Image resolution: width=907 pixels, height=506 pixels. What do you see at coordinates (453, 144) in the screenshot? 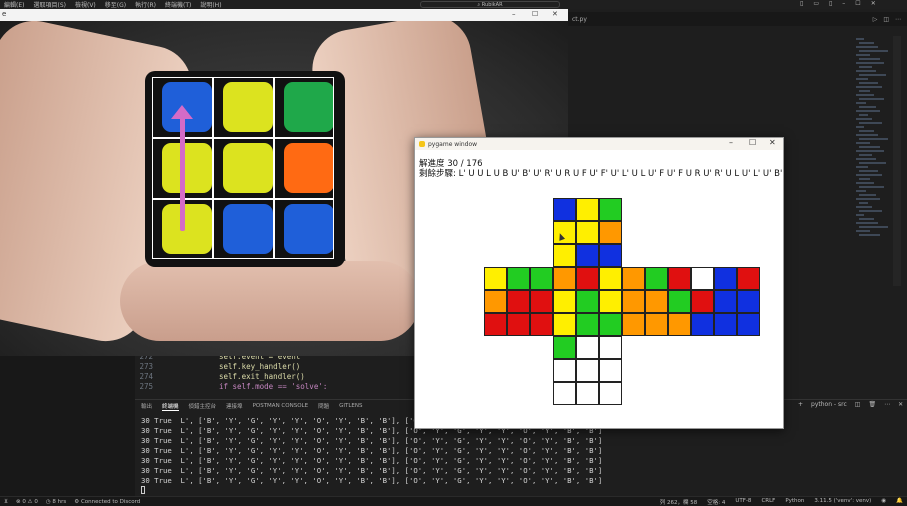
I see `pygame-window-title: pygame window` at bounding box center [453, 144].